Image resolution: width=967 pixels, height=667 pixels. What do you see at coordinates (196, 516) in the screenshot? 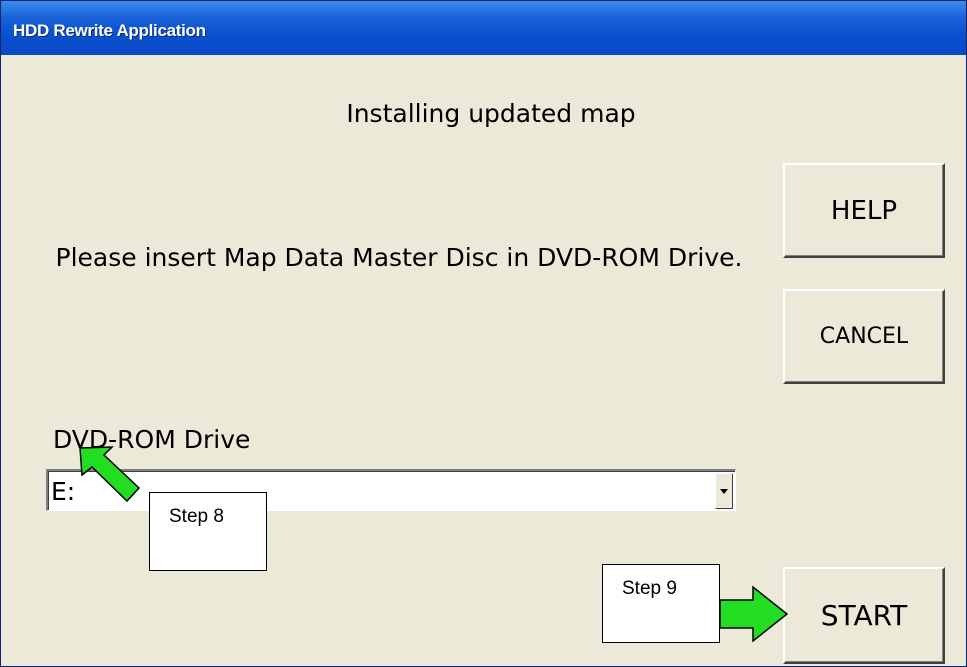
I see `step-8-label: Step 8` at bounding box center [196, 516].